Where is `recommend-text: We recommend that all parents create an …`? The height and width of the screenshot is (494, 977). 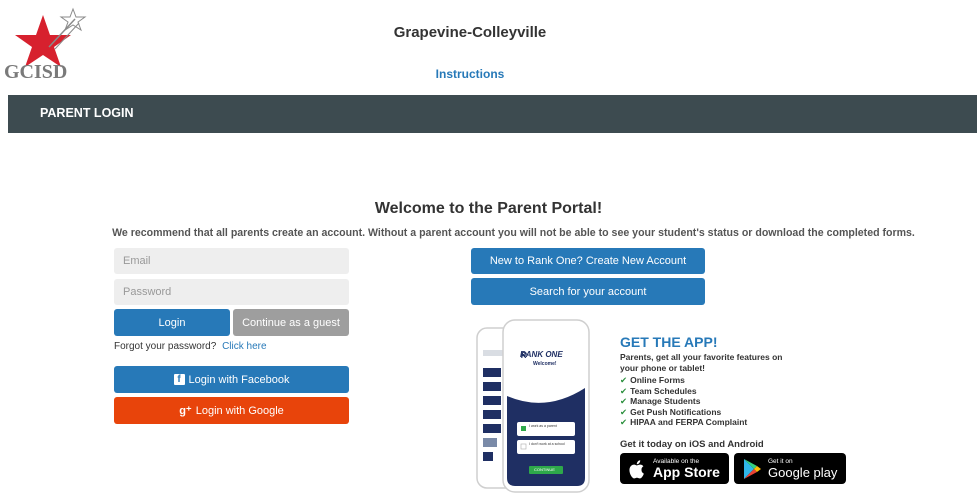 recommend-text: We recommend that all parents create an … is located at coordinates (513, 233).